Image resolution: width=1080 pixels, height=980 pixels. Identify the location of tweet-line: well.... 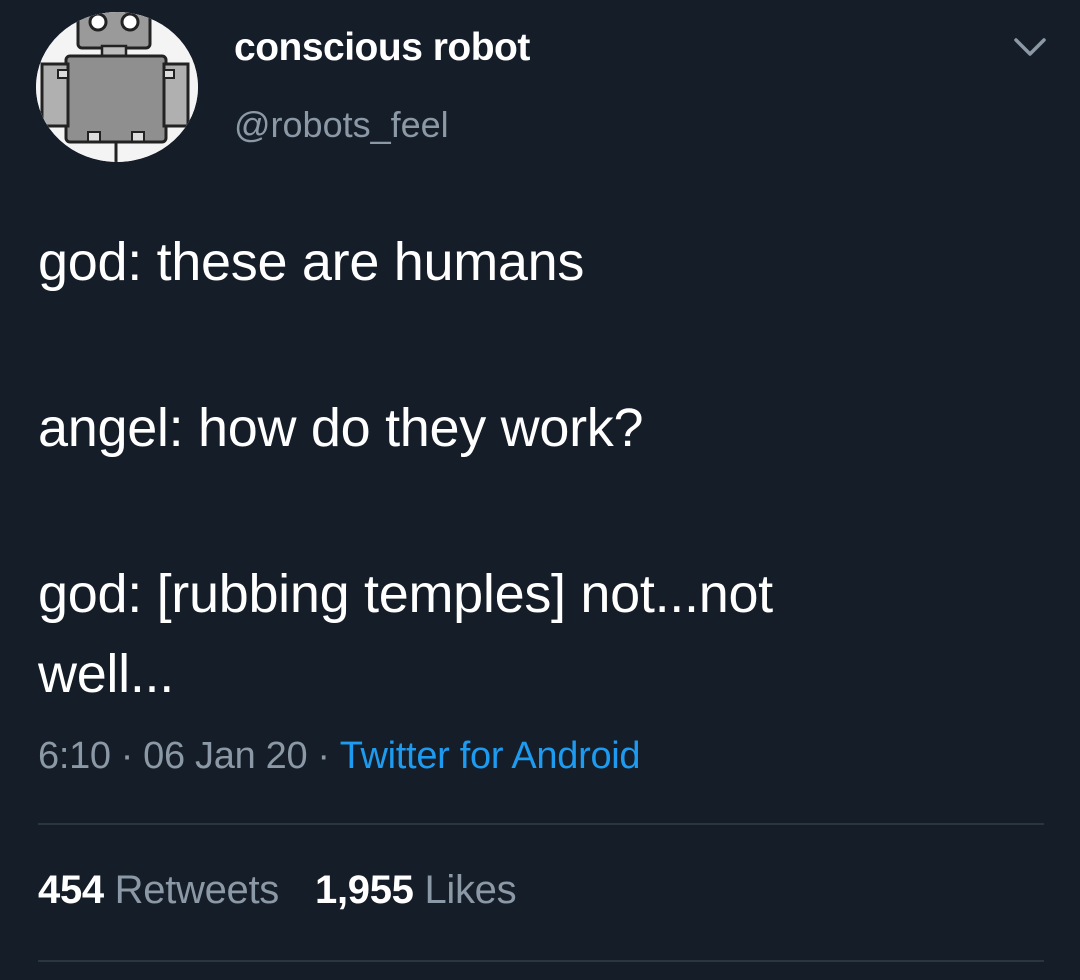
(106, 674).